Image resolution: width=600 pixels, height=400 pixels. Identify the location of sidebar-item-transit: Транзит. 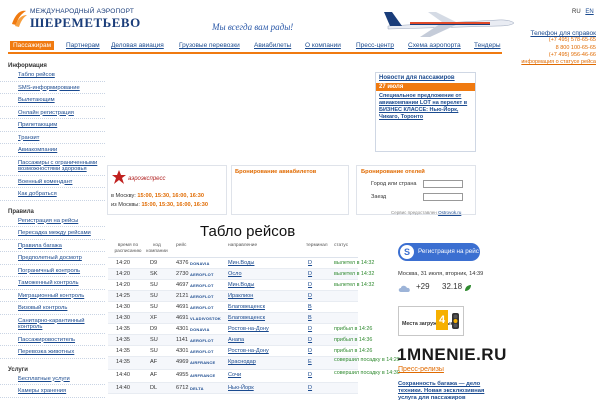
(52, 139).